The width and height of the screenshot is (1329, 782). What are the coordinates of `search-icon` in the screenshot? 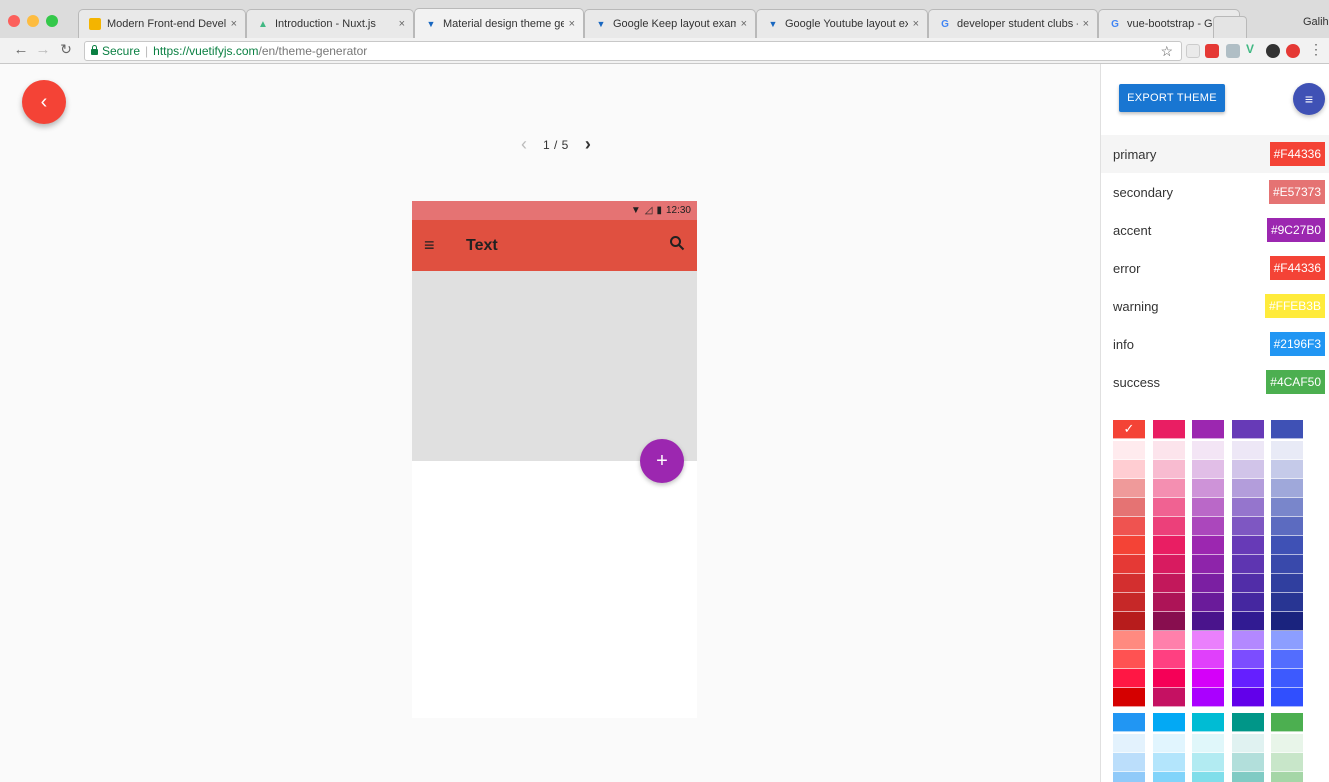 It's located at (677, 245).